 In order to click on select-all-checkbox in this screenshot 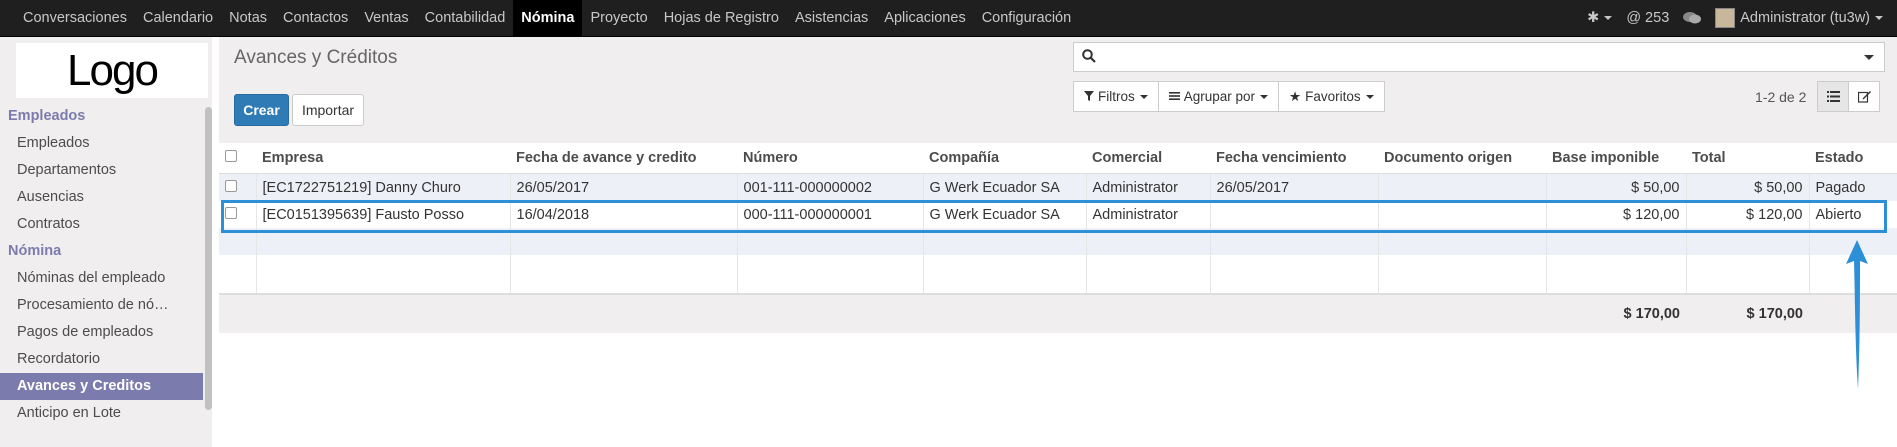, I will do `click(237, 158)`.